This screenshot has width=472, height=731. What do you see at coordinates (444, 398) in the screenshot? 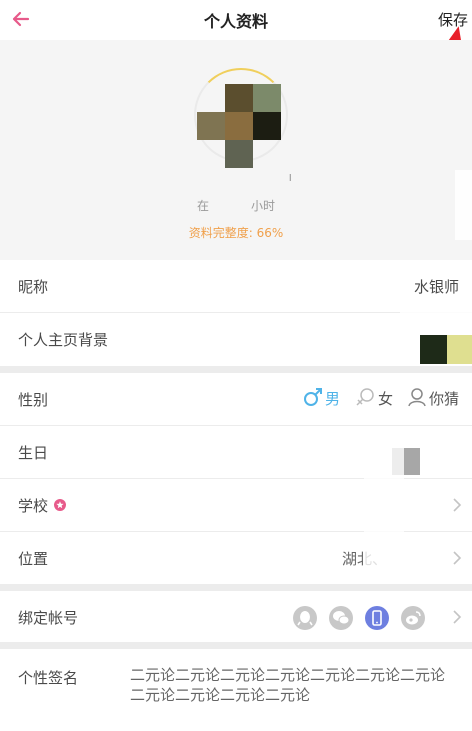
I see `gender-option-guess: 你猜` at bounding box center [444, 398].